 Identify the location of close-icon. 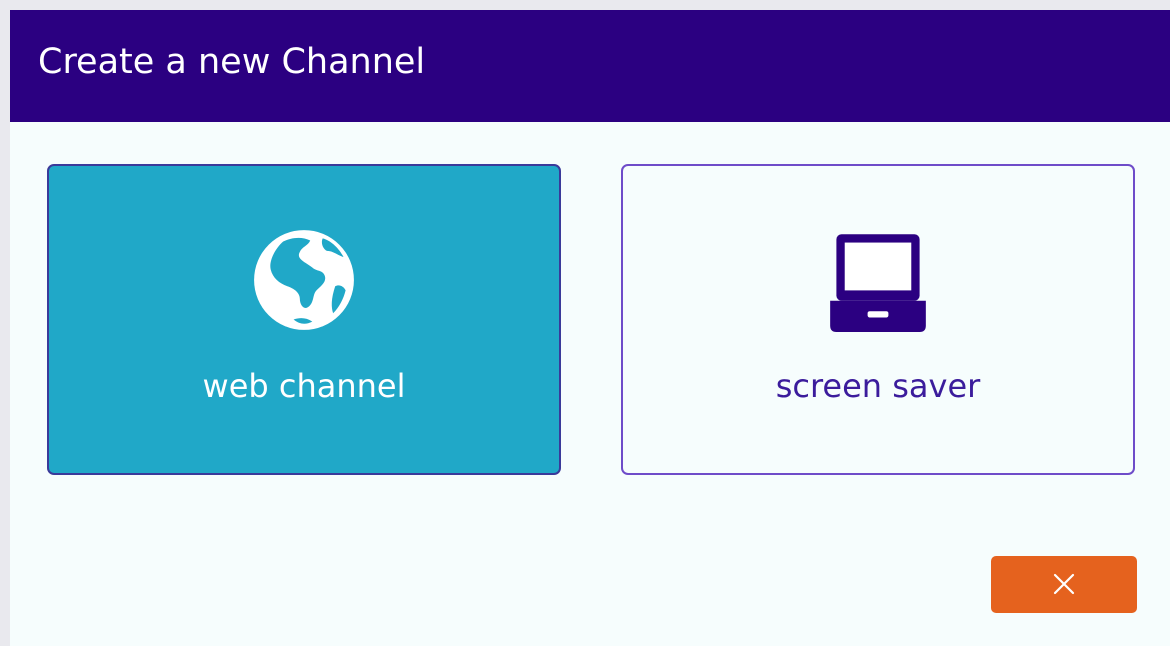
(1064, 584).